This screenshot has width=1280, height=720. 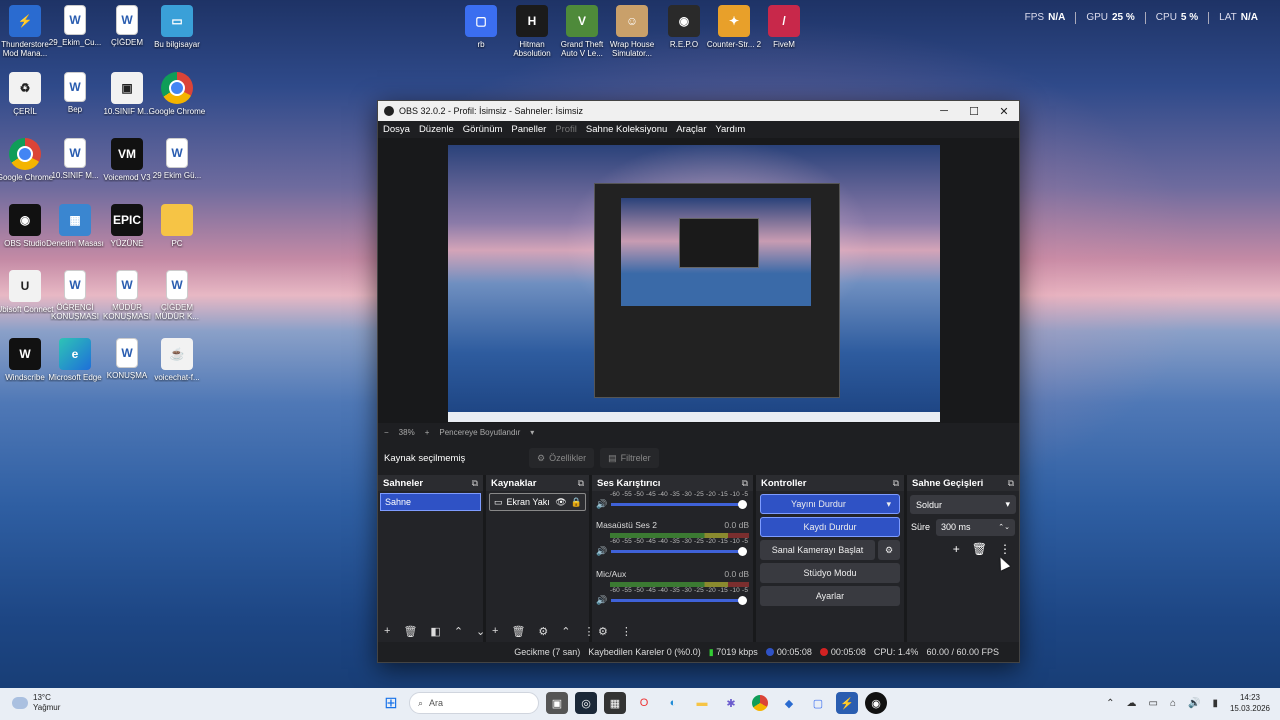 What do you see at coordinates (629, 458) in the screenshot?
I see `filters-button: ▤ Filtreler` at bounding box center [629, 458].